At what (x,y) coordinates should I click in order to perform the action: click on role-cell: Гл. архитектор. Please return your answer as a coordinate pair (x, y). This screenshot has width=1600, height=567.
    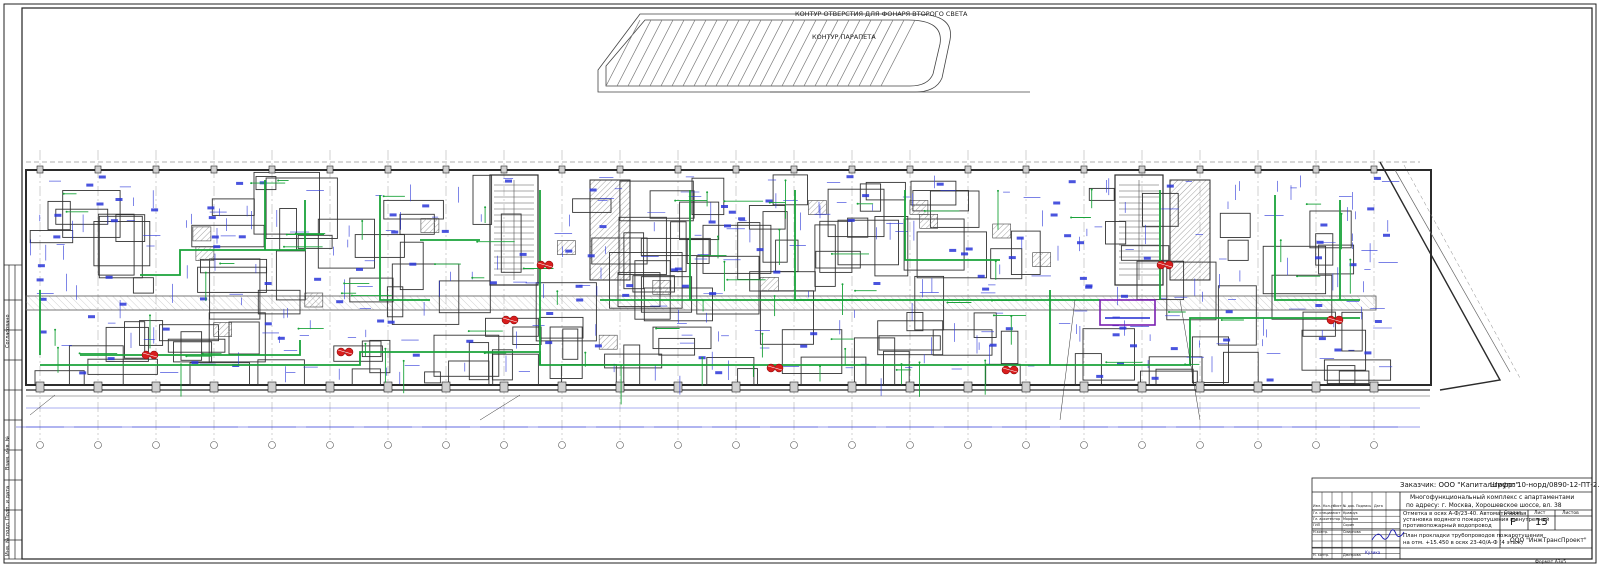
    Looking at the image, I should click on (1327, 519).